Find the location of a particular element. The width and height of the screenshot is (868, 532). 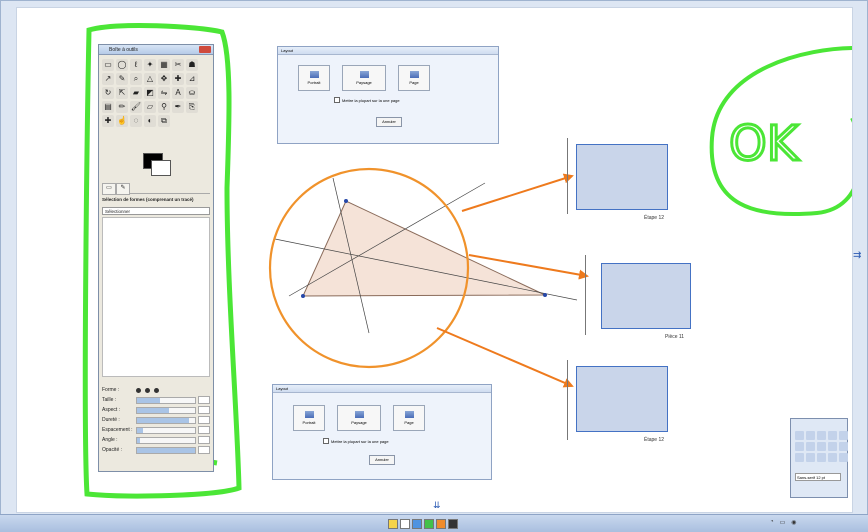

dodge-icon: ◐ is located at coordinates (150, 121).